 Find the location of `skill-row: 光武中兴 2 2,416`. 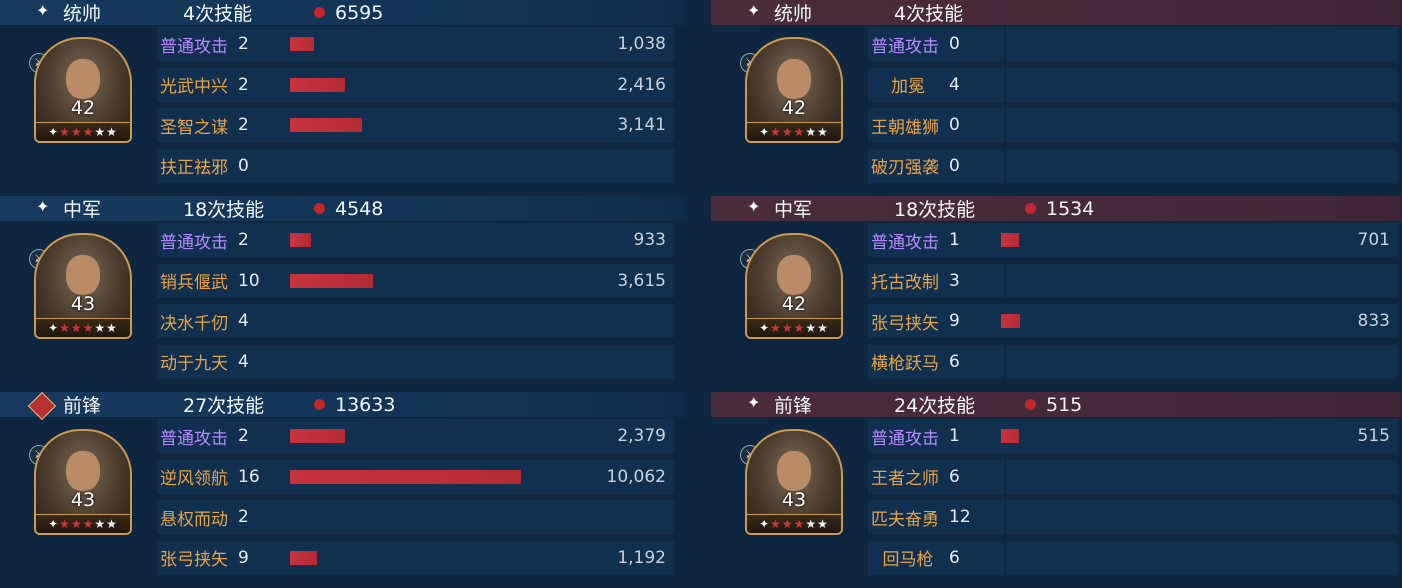

skill-row: 光武中兴 2 2,416 is located at coordinates (415, 84).